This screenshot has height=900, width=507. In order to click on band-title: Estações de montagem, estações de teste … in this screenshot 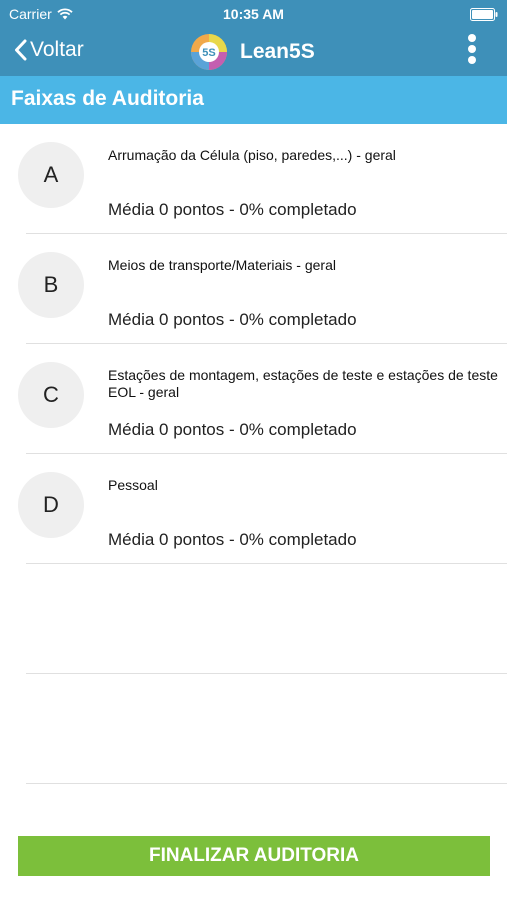, I will do `click(303, 383)`.